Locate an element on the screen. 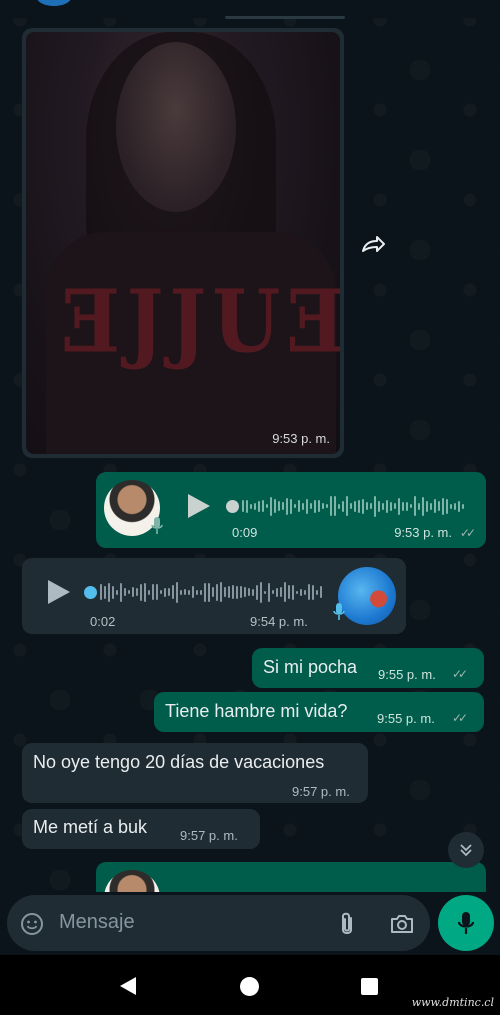  scroll-to-bottom-button is located at coordinates (466, 850).